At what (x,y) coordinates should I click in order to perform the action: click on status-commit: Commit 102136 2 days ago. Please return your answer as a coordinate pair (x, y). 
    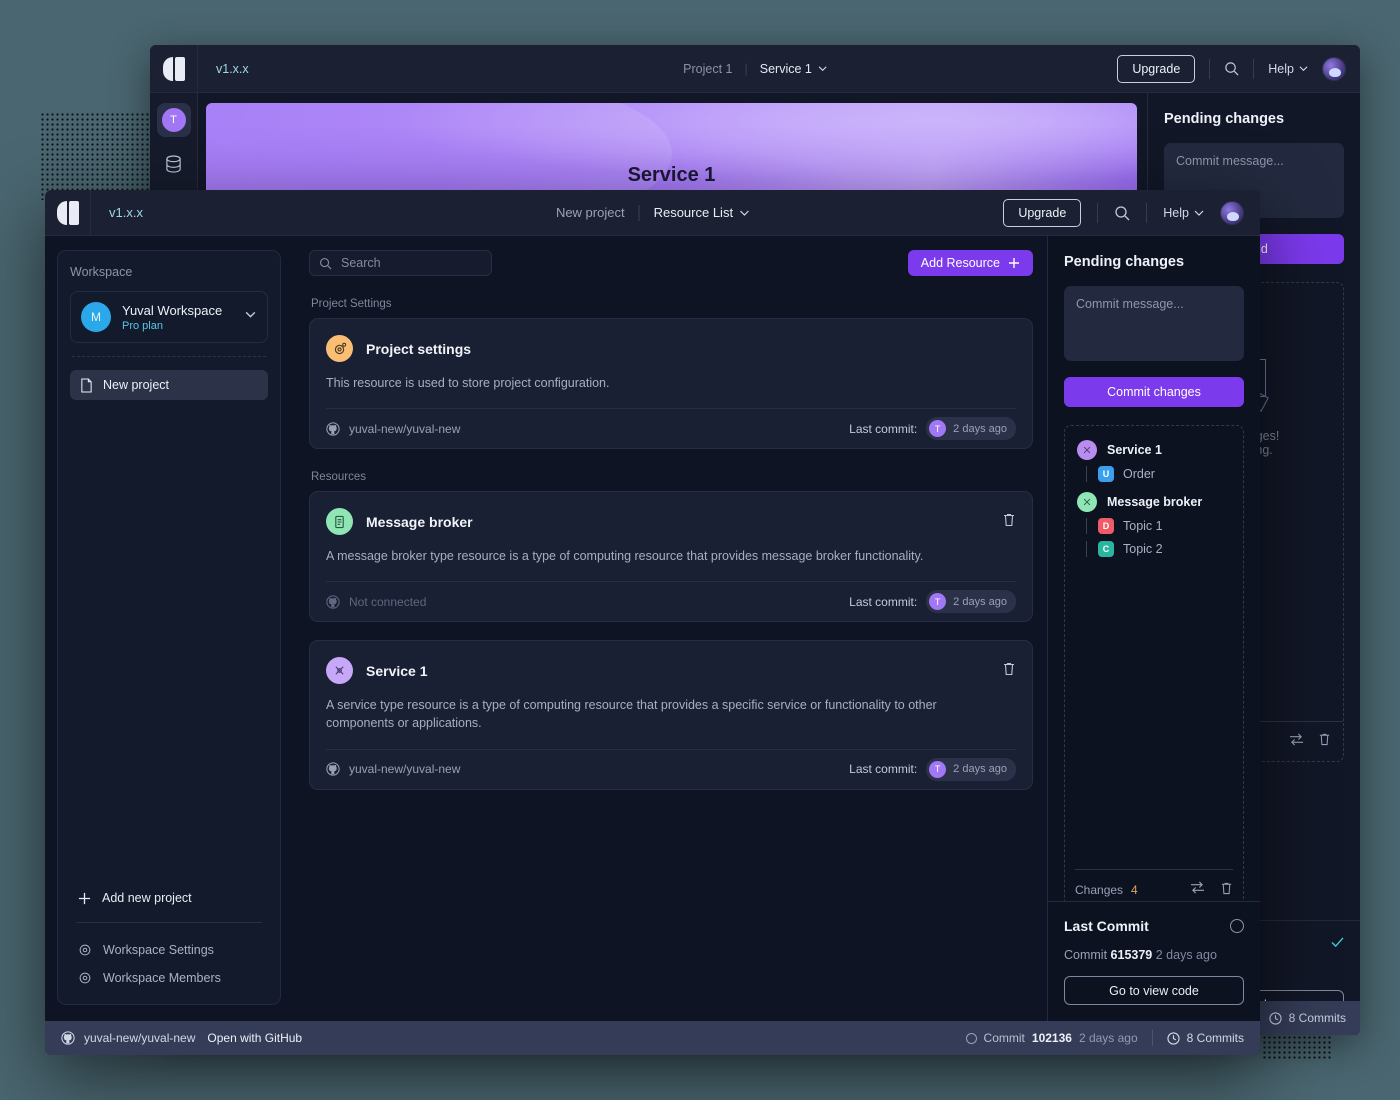
    Looking at the image, I should click on (1051, 1038).